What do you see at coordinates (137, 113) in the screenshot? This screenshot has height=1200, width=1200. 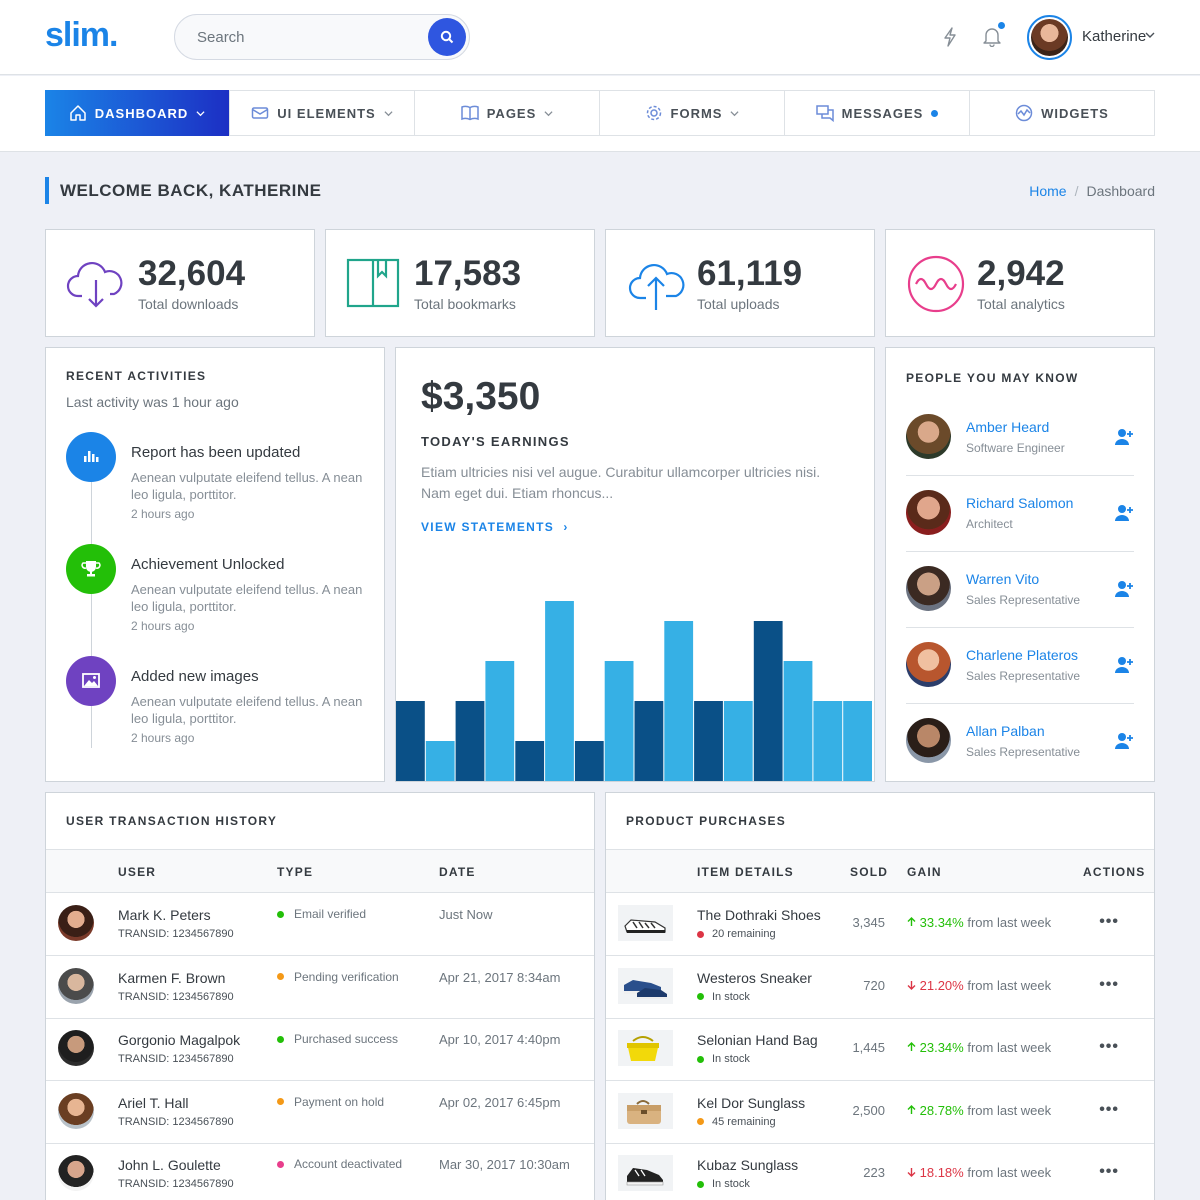 I see `nav-item-dashboard: DASHBOARD` at bounding box center [137, 113].